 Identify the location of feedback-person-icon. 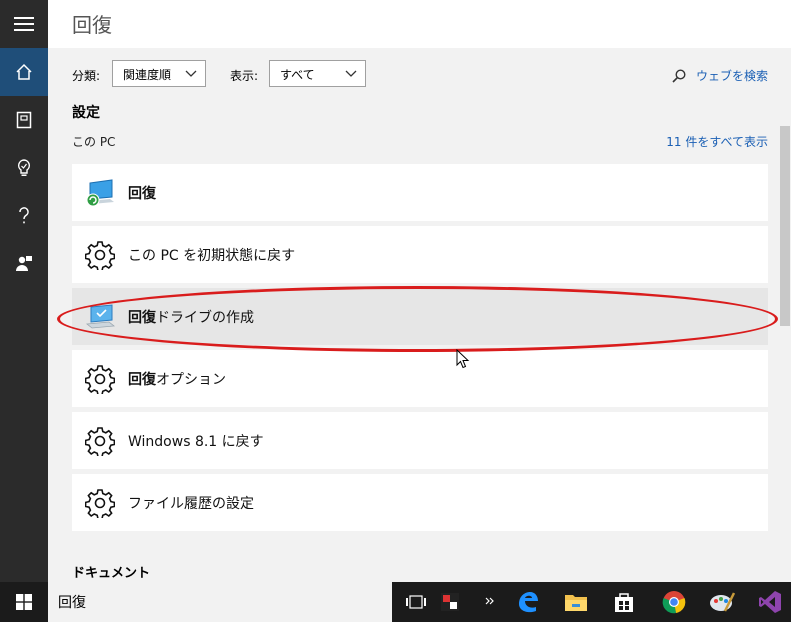
(24, 263).